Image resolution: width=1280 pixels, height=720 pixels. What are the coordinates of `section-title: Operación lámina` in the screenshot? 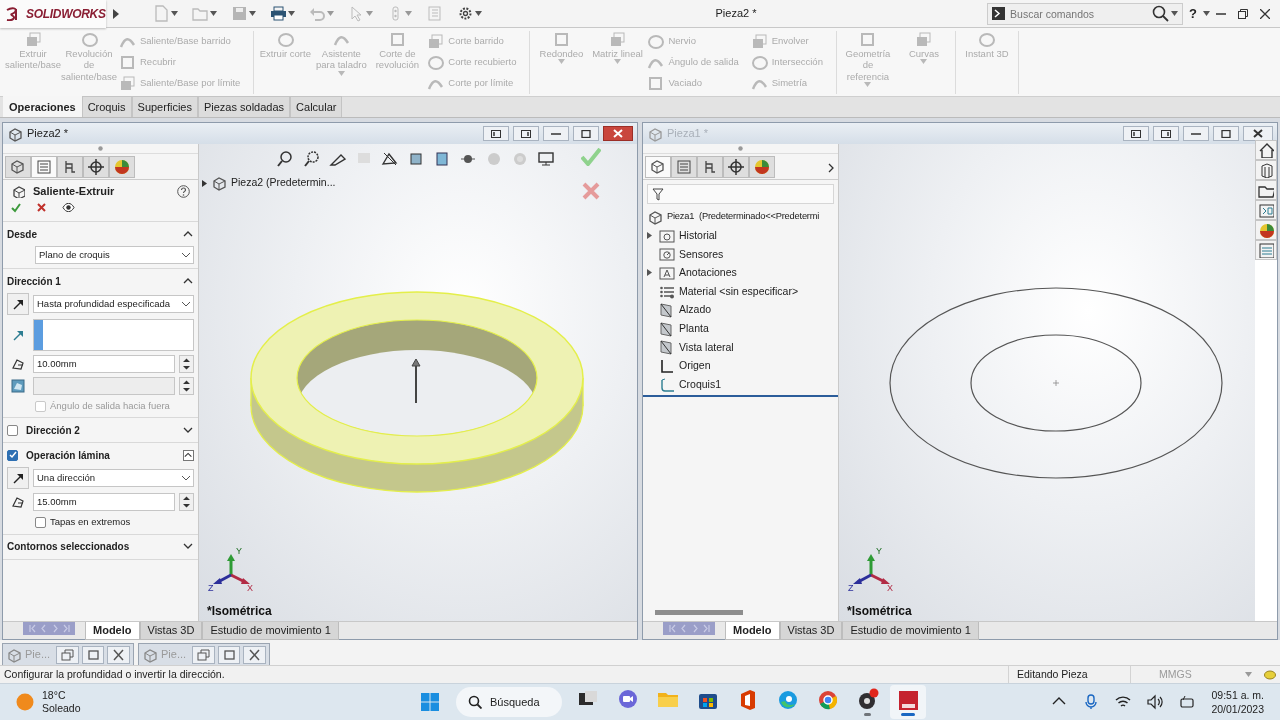 It's located at (68, 455).